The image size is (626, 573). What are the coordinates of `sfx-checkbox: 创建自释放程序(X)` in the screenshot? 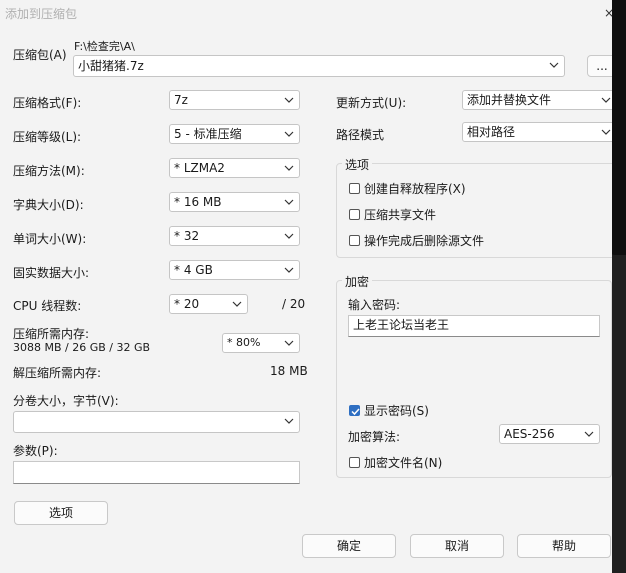 It's located at (407, 188).